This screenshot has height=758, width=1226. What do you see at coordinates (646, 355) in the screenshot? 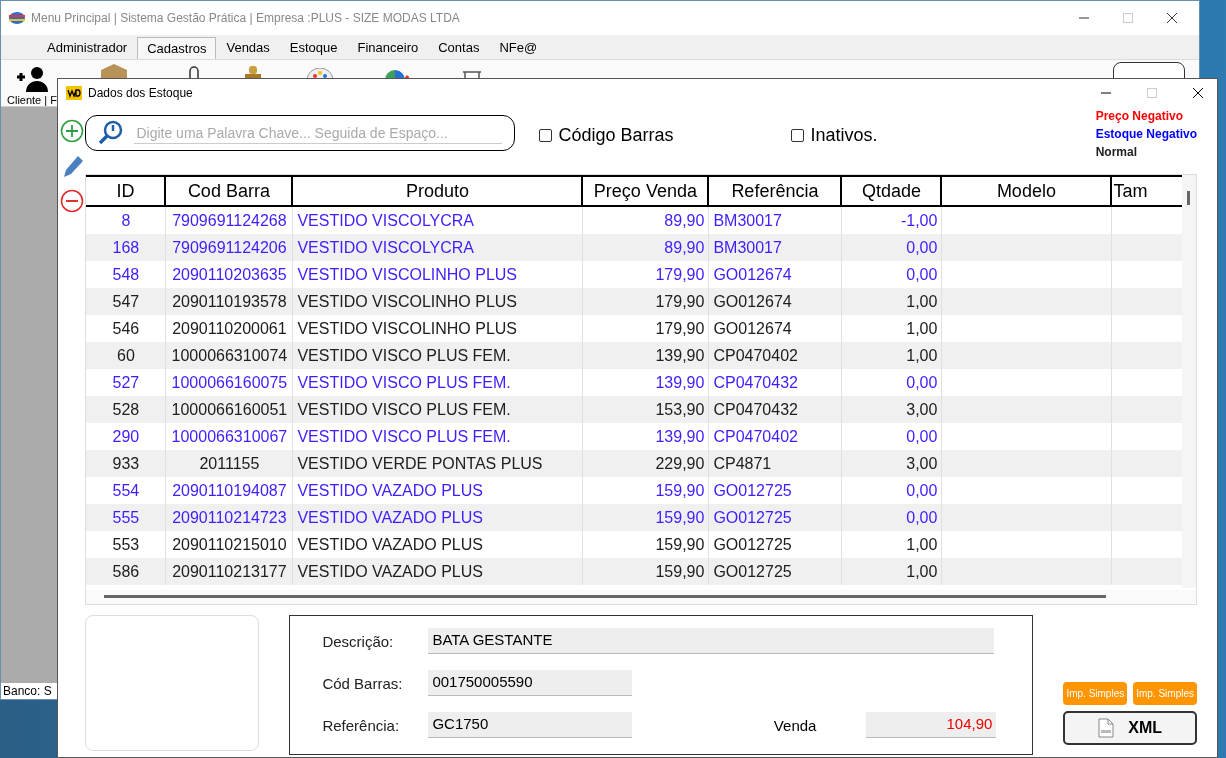
I see `table-cell: 139,90` at bounding box center [646, 355].